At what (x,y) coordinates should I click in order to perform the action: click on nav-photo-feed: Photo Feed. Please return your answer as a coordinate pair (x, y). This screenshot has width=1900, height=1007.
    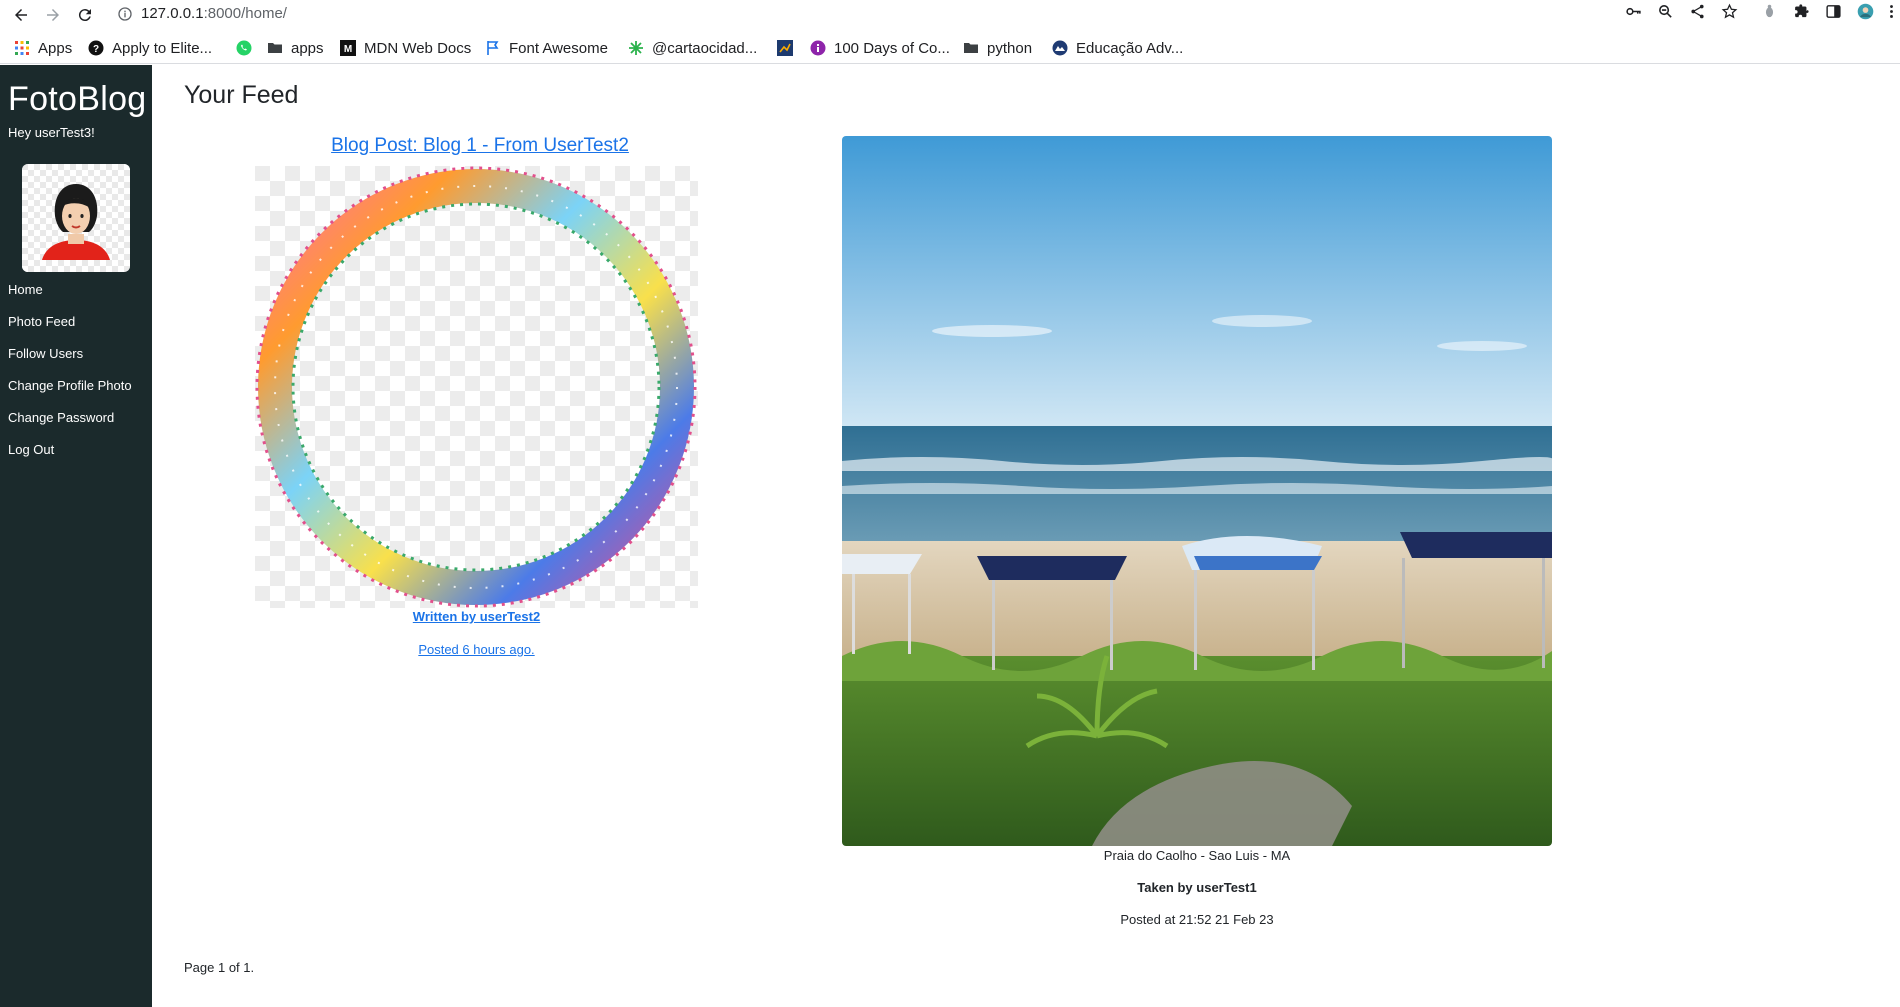
    Looking at the image, I should click on (70, 329).